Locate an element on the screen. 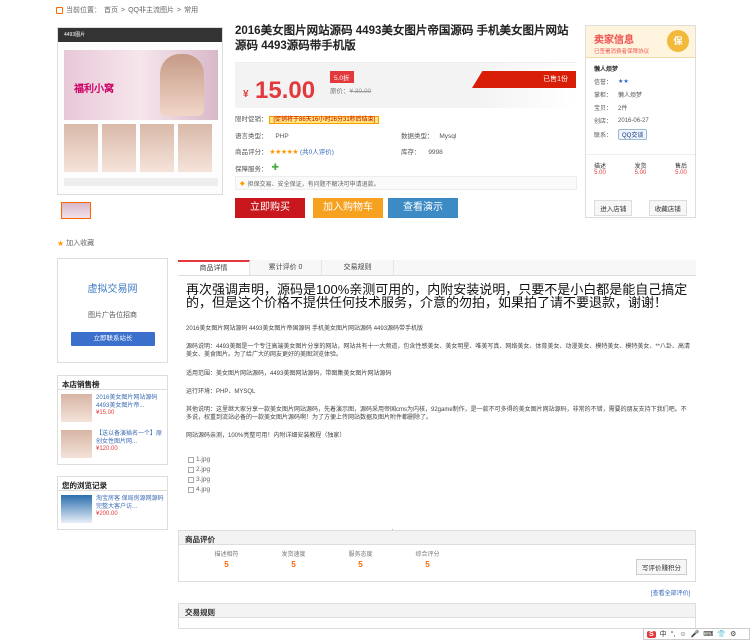 The width and height of the screenshot is (750, 640). product-main-image: 4493图片 福利小窝 is located at coordinates (140, 111).